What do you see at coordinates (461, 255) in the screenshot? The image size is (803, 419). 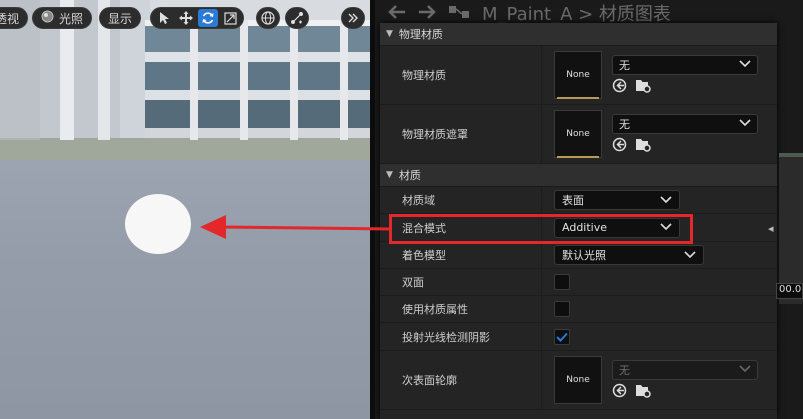 I see `property-label: 着色模型` at bounding box center [461, 255].